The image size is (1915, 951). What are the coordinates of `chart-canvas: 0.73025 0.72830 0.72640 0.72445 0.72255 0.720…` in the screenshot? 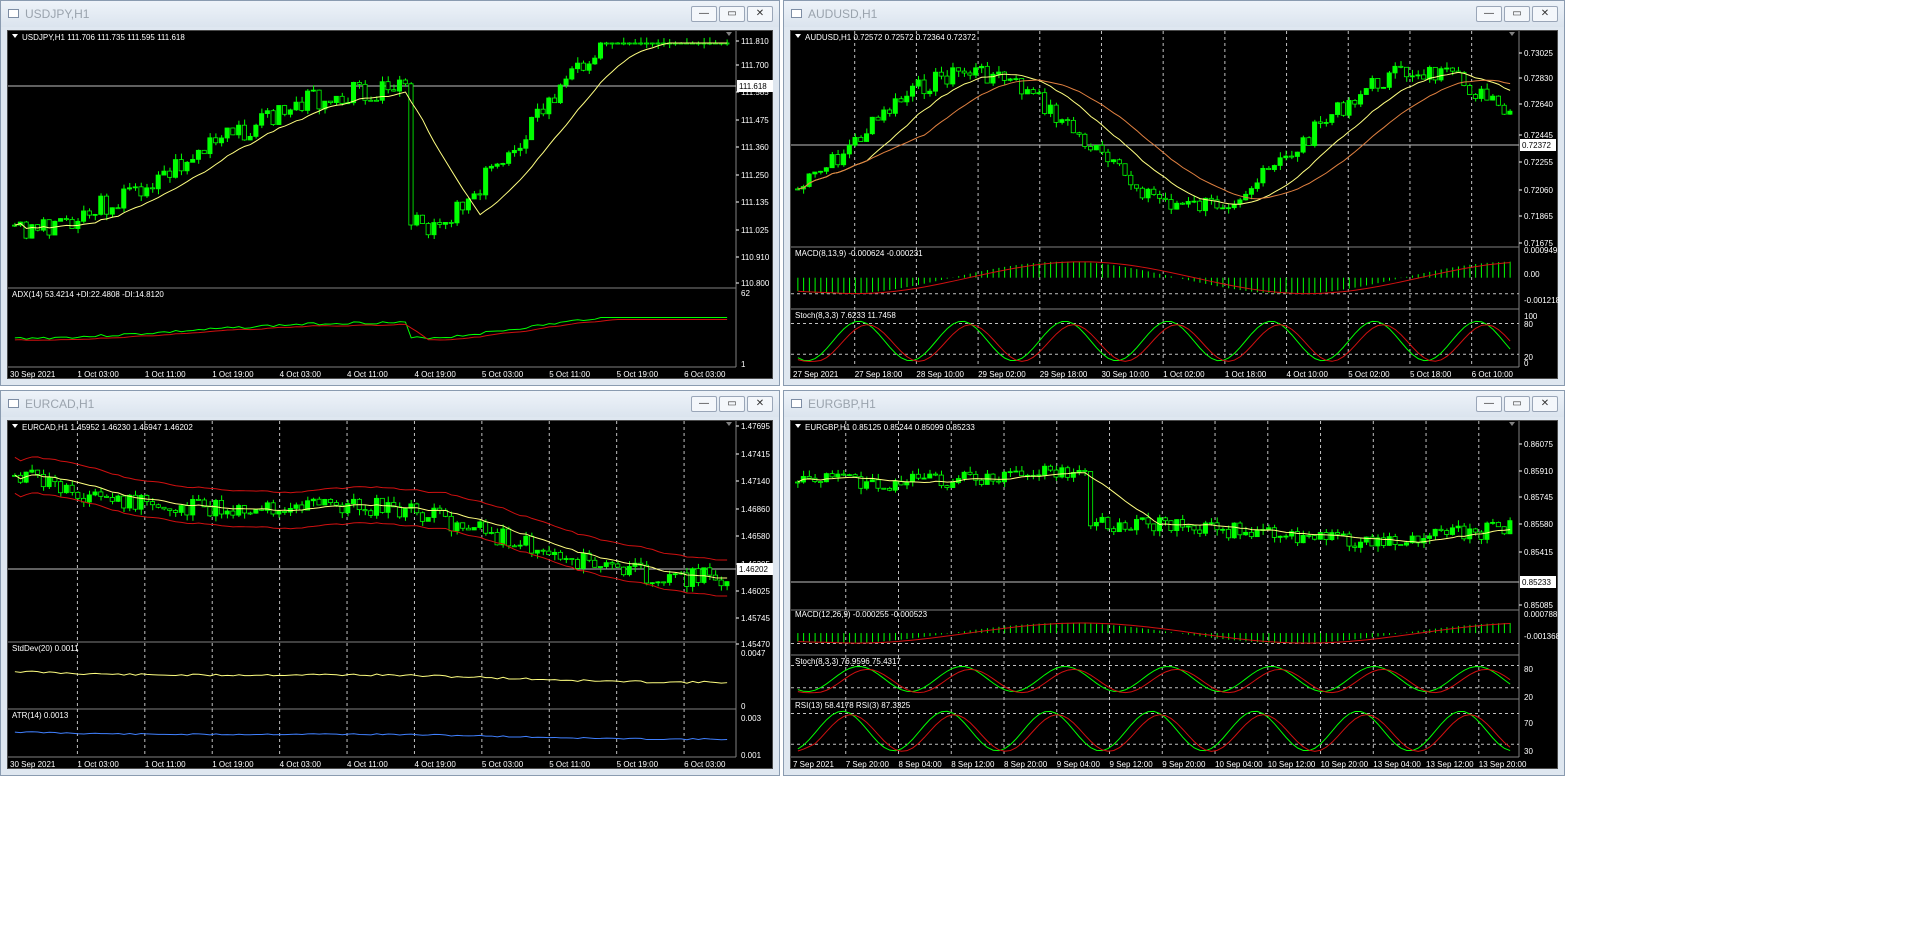 It's located at (1175, 205).